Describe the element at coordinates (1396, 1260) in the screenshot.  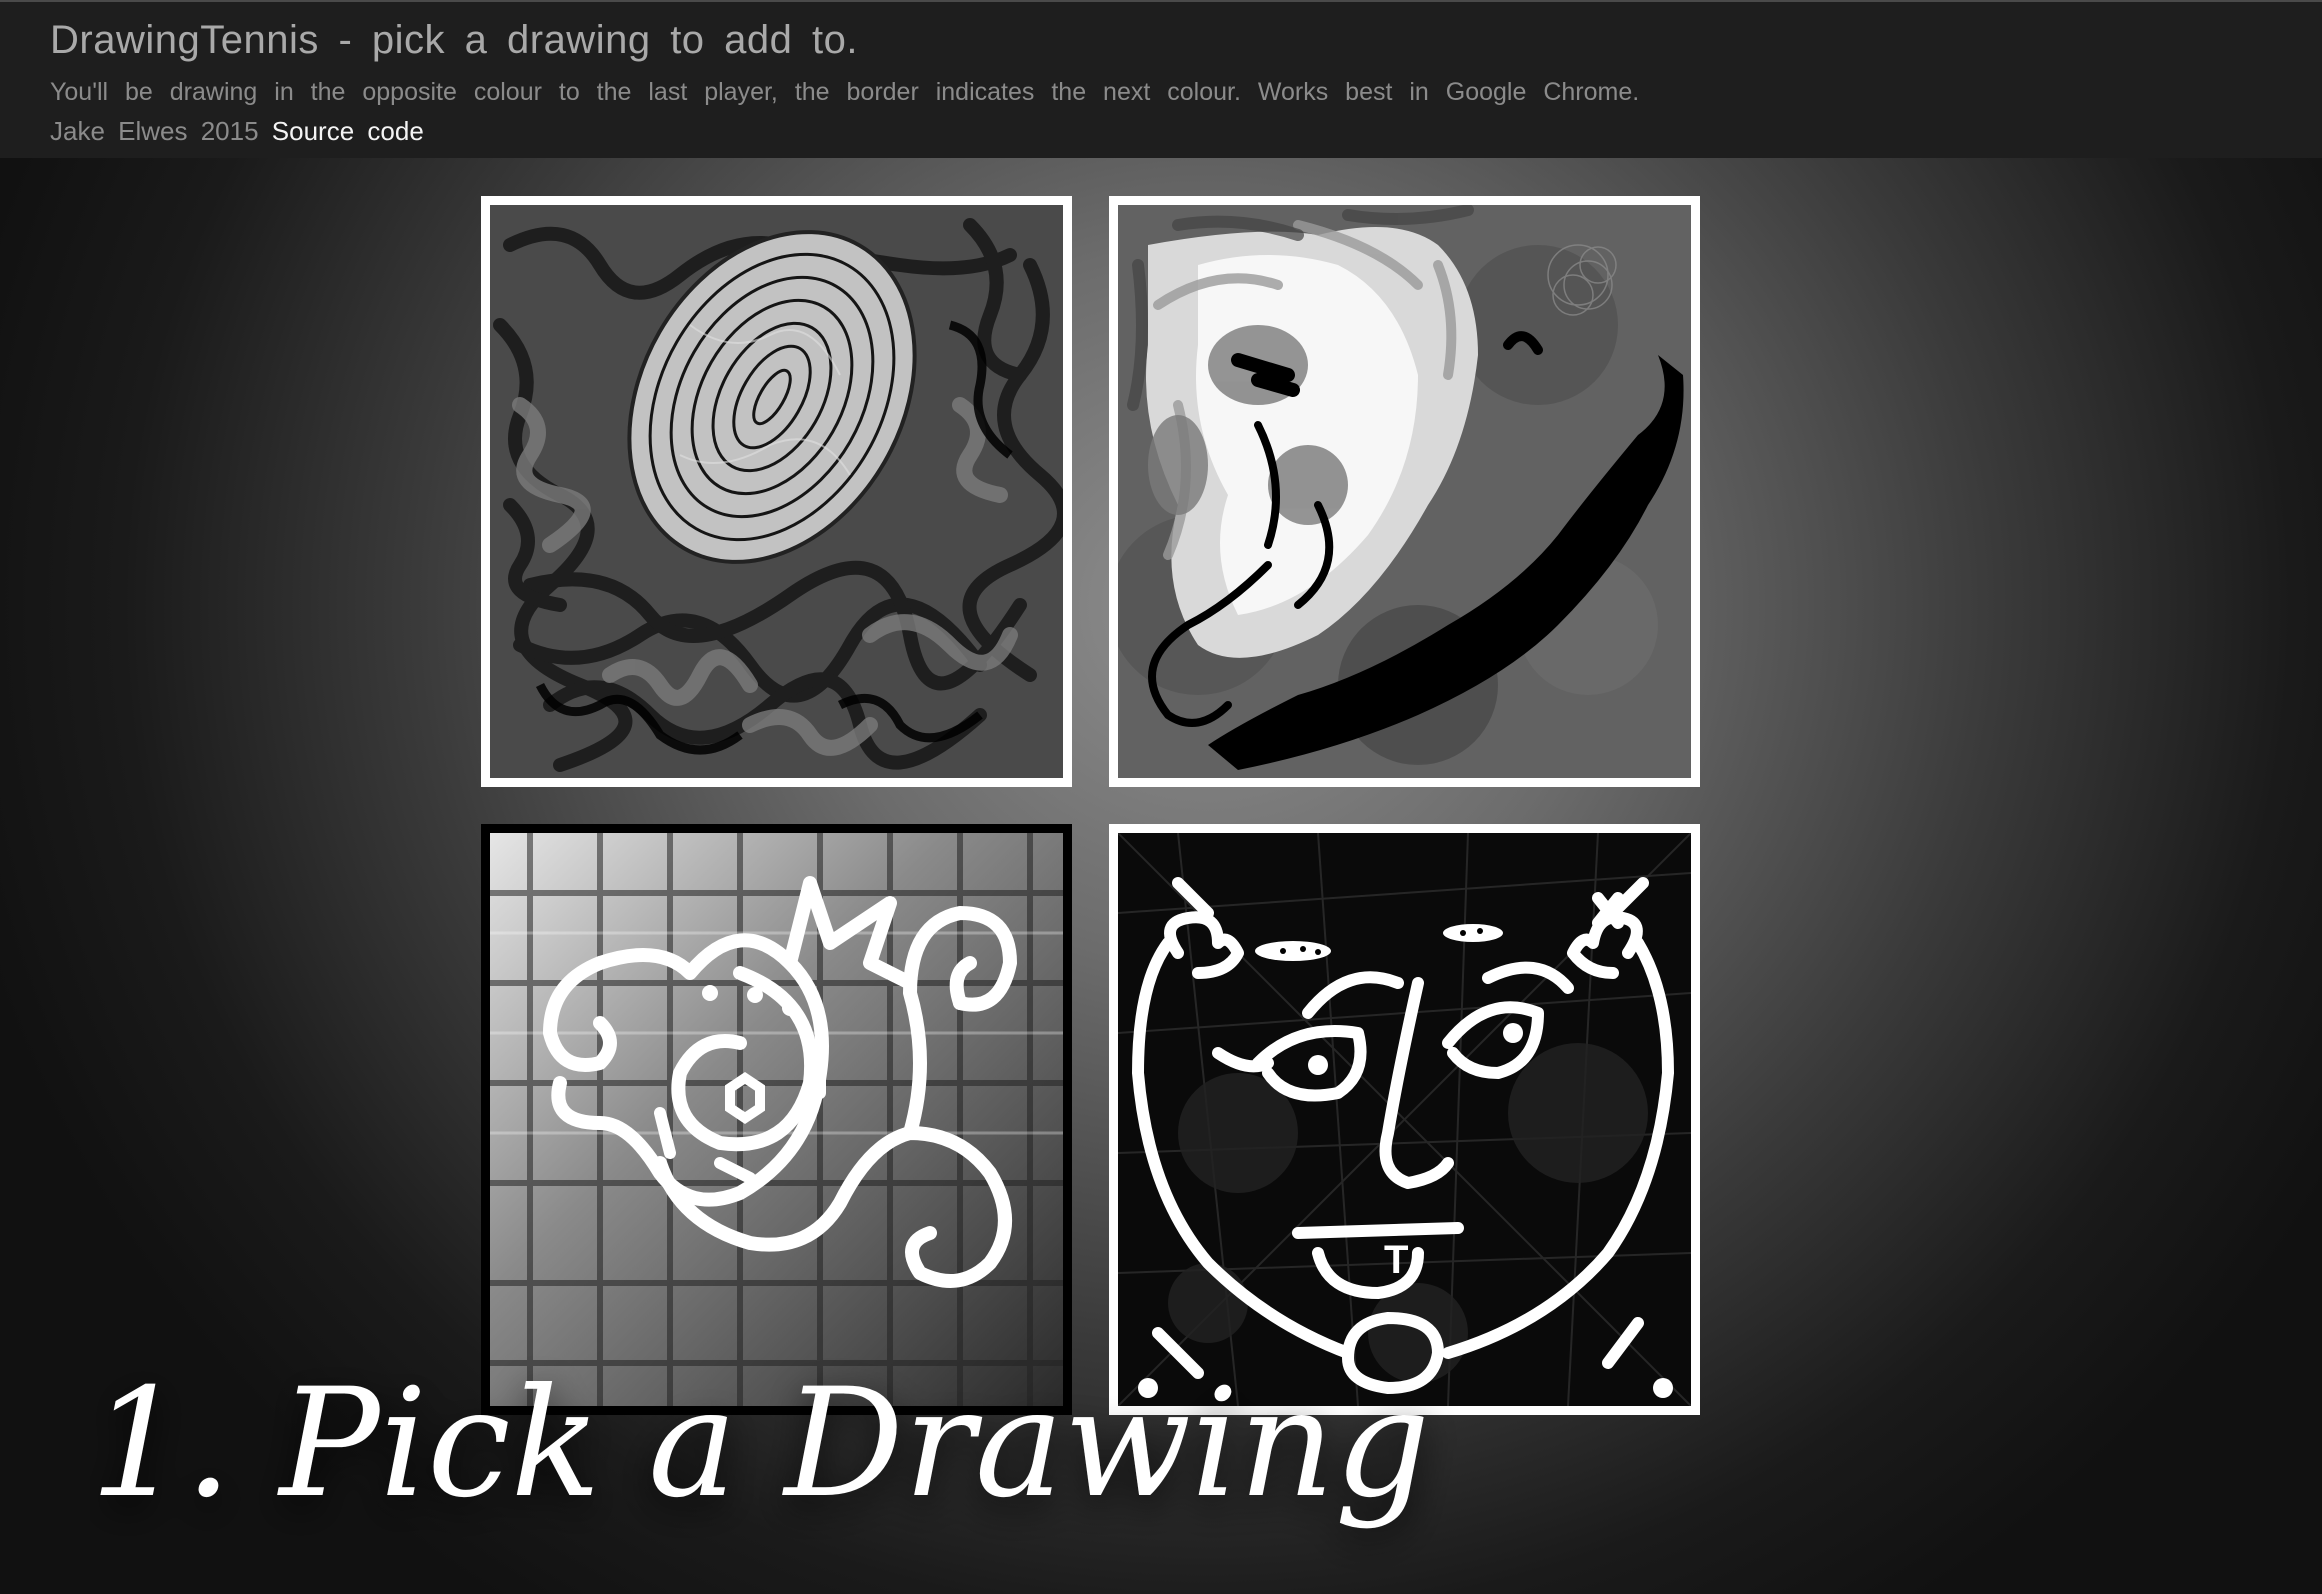
I see `svg-text: T` at that location.